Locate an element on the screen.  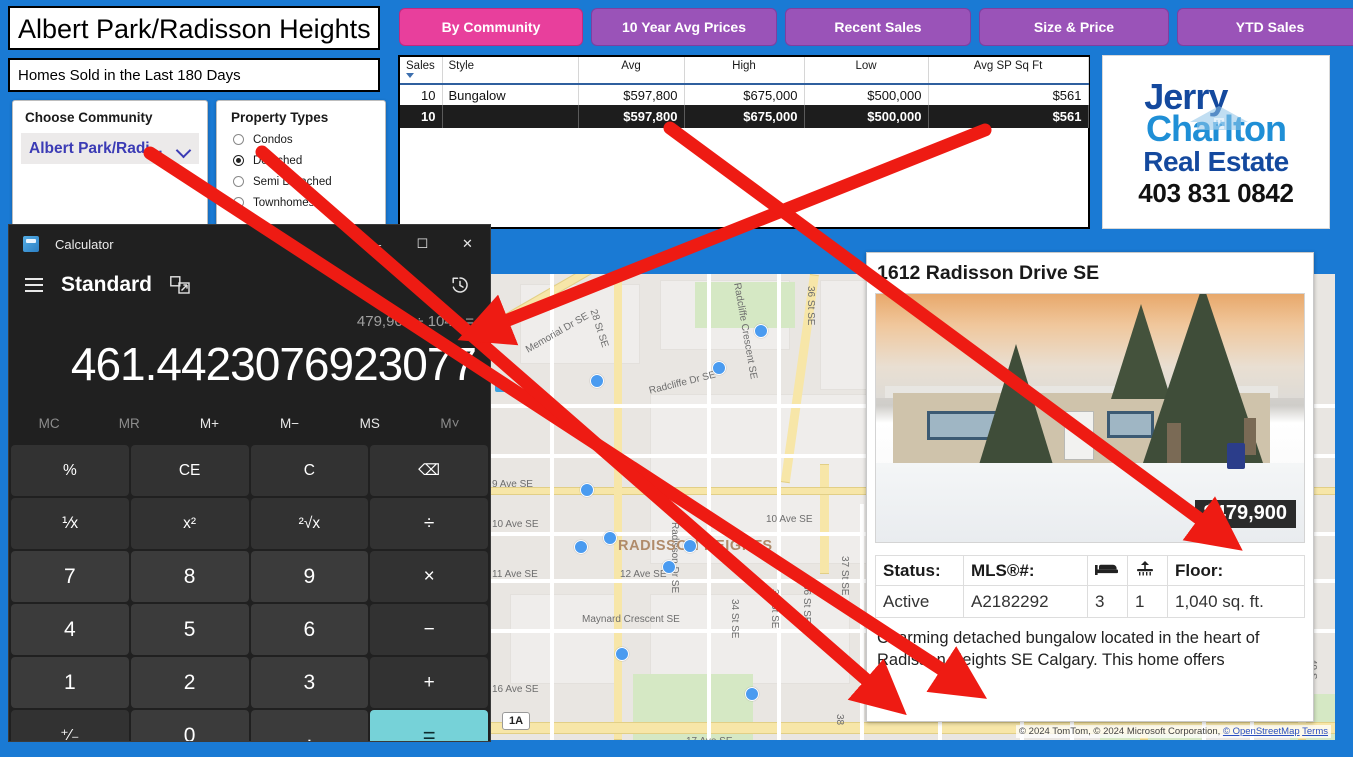
cell-avg: $597,800 is located at coordinates (631, 94).